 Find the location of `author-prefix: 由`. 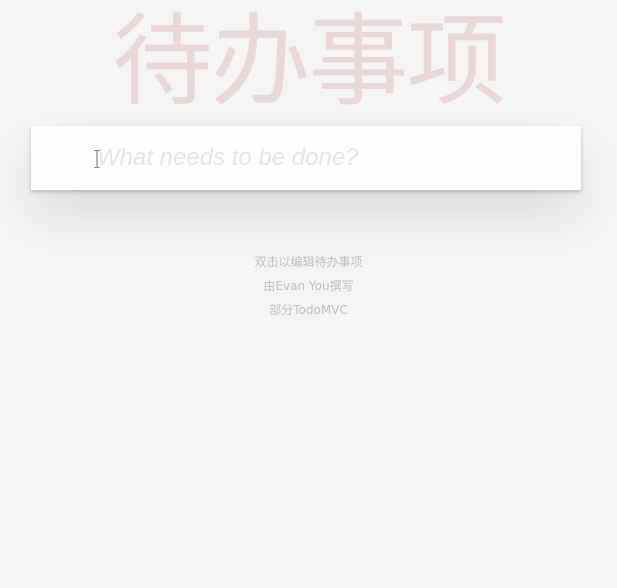

author-prefix: 由 is located at coordinates (269, 286).